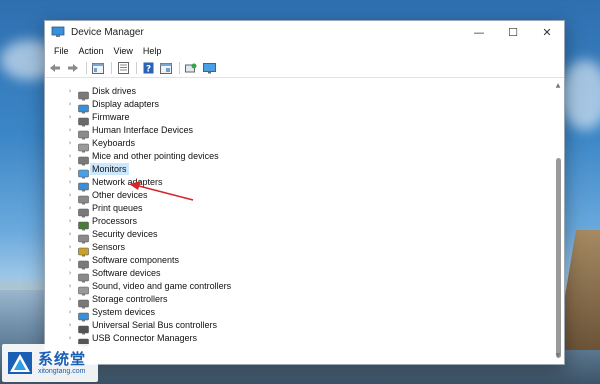 The width and height of the screenshot is (600, 384). What do you see at coordinates (115, 220) in the screenshot?
I see `tree-item-label: Processors` at bounding box center [115, 220].